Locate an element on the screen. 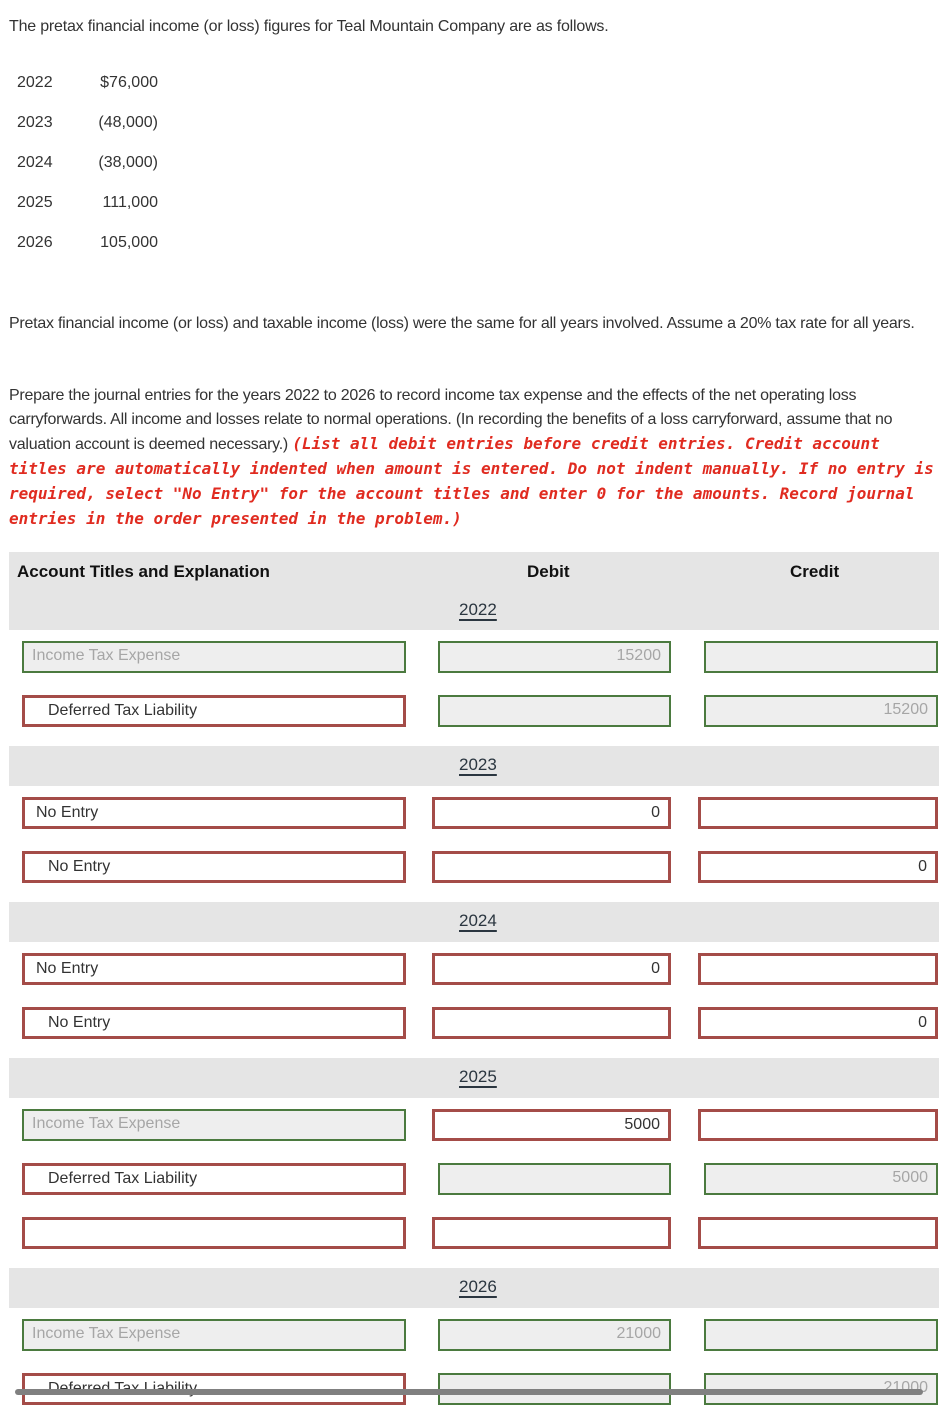  debit-amount-input: 15200 is located at coordinates (554, 657).